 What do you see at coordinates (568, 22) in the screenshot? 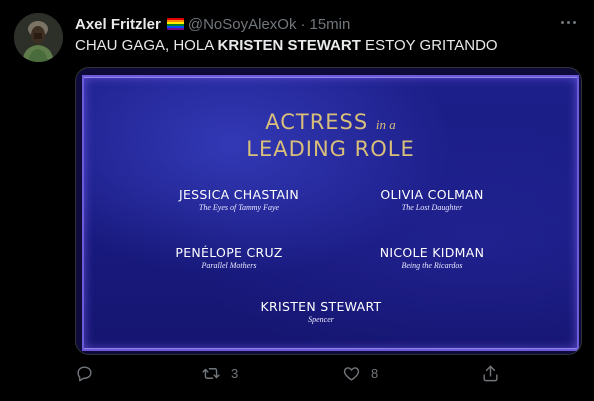
I see `more-options-icon` at bounding box center [568, 22].